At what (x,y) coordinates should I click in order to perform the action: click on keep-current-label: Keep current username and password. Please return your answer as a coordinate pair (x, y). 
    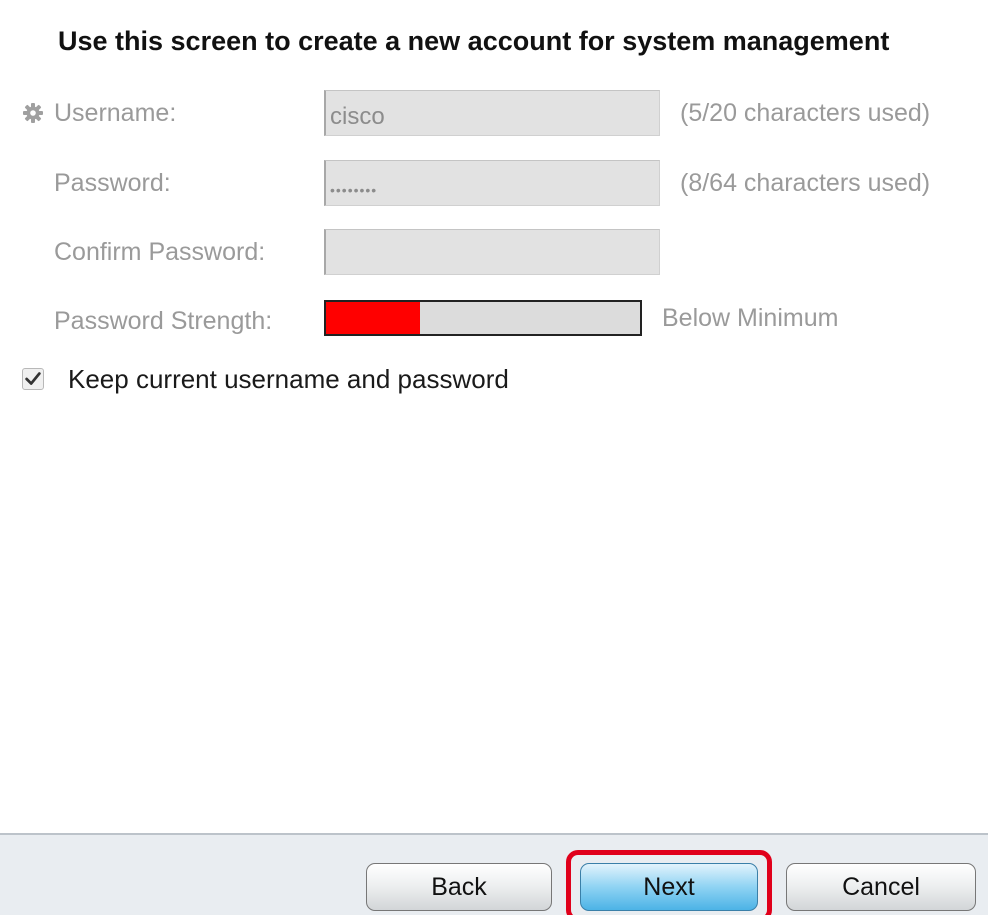
    Looking at the image, I should click on (288, 379).